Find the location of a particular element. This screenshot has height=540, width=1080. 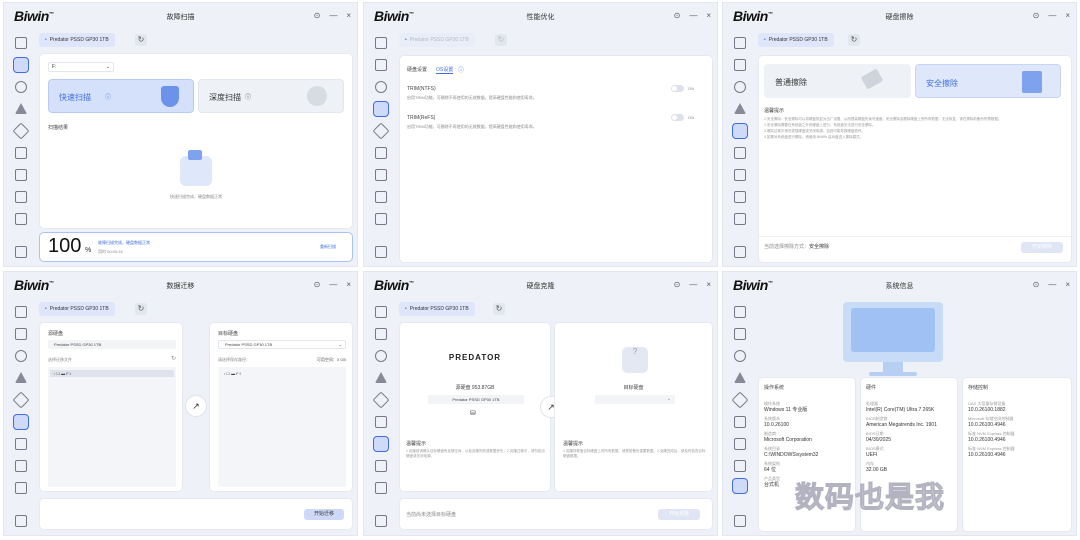

tab-disk-settings: 硬盘设置 is located at coordinates (417, 69).